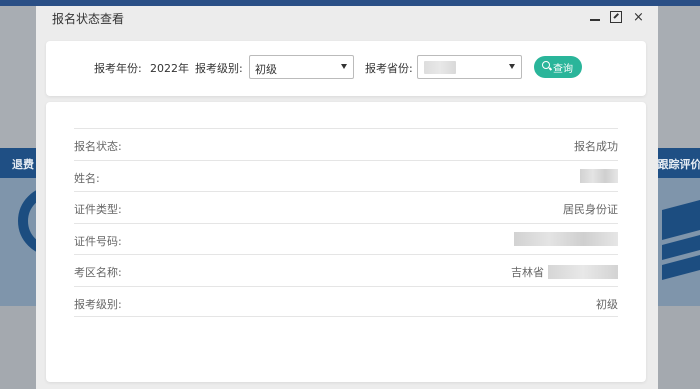 The width and height of the screenshot is (700, 389). What do you see at coordinates (346, 144) in the screenshot?
I see `result-row-status: 报名状态: 报名成功` at bounding box center [346, 144].